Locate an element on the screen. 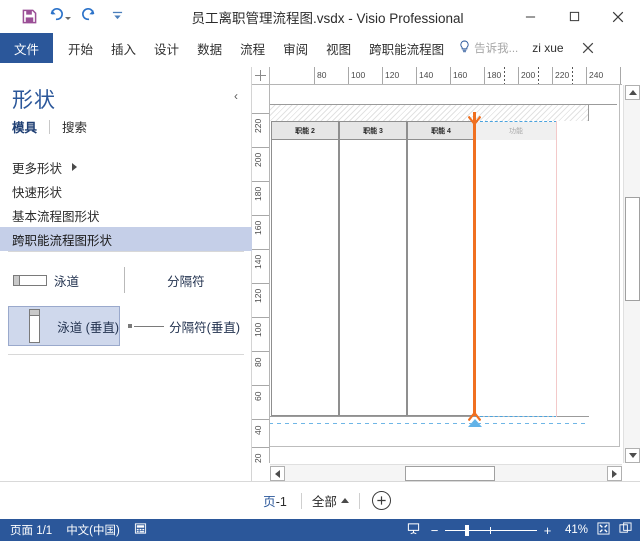 This screenshot has height=541, width=640. page-tab-1: 页-1 is located at coordinates (275, 500).